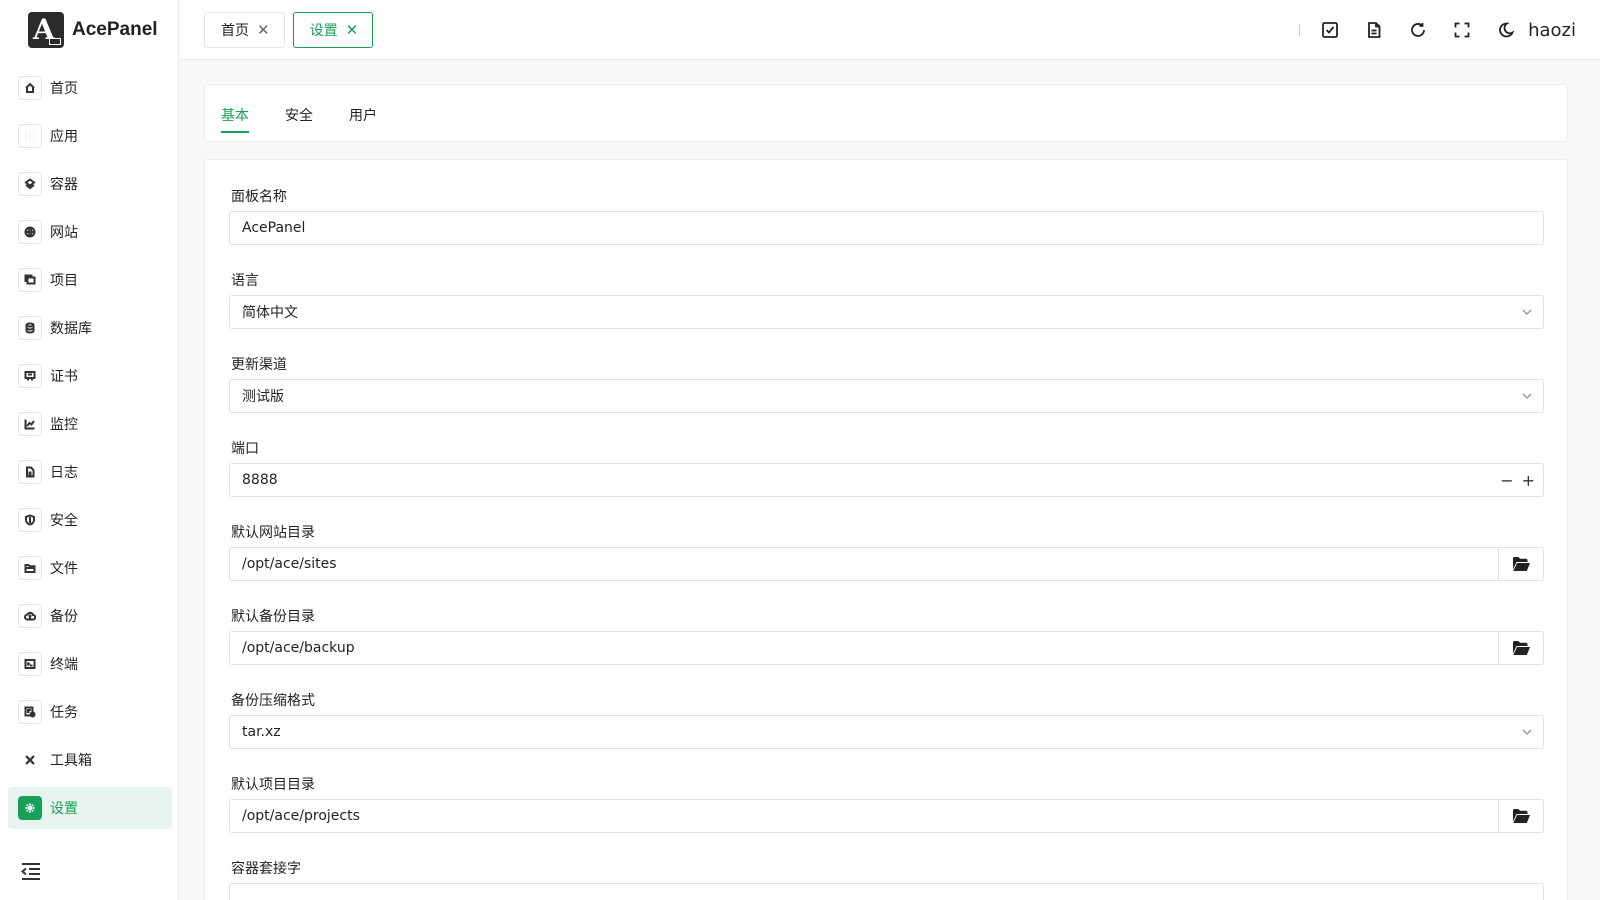 The height and width of the screenshot is (900, 1600). Describe the element at coordinates (31, 872) in the screenshot. I see `collapse-sidebar-icon` at that location.